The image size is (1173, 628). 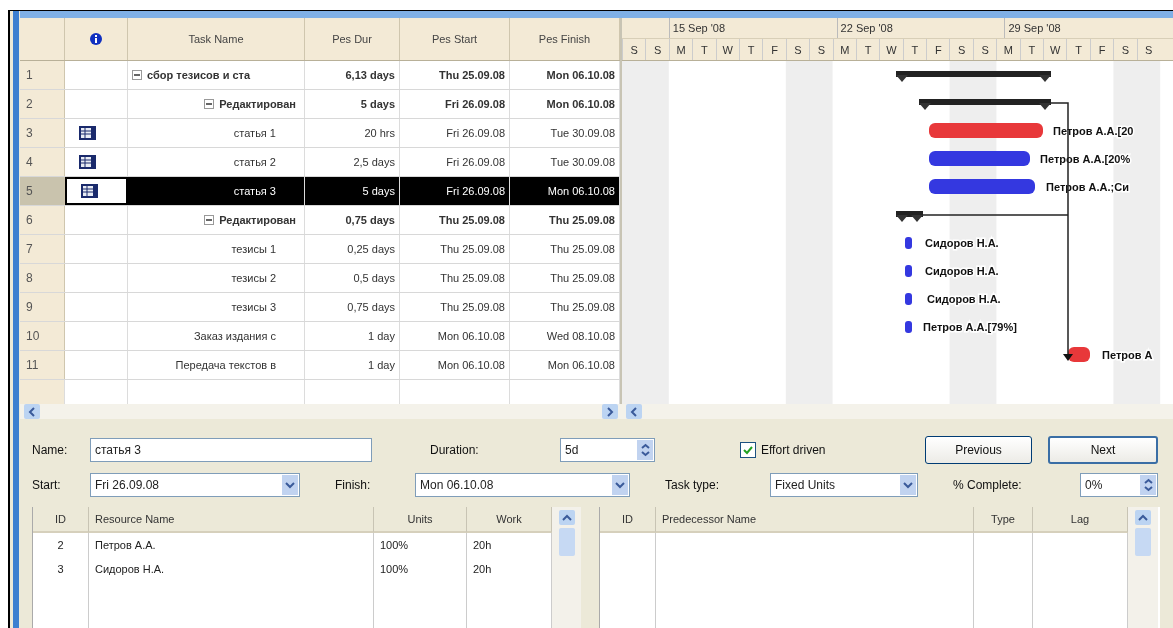 What do you see at coordinates (29, 75) in the screenshot?
I see `row-number: 1` at bounding box center [29, 75].